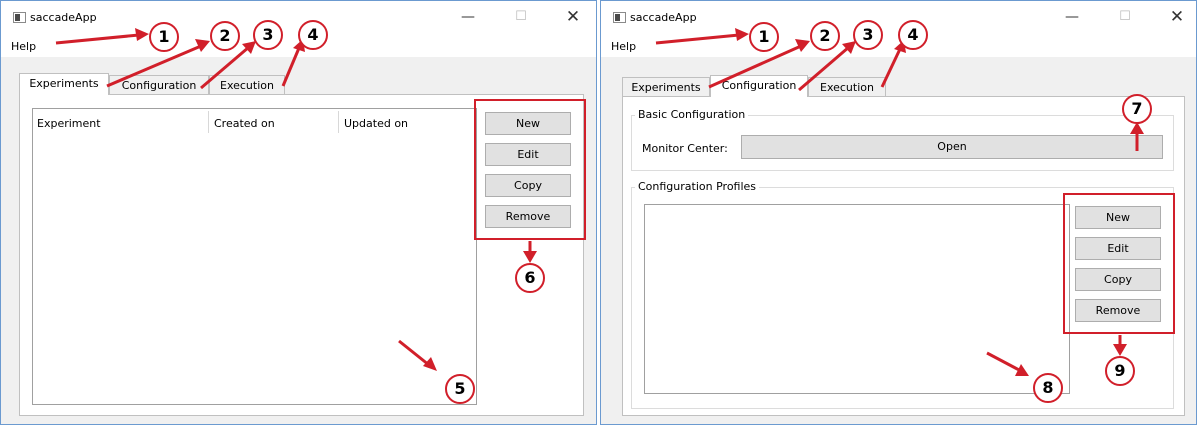 The height and width of the screenshot is (426, 1197). What do you see at coordinates (414, 353) in the screenshot?
I see `arrow-5-icon` at bounding box center [414, 353].